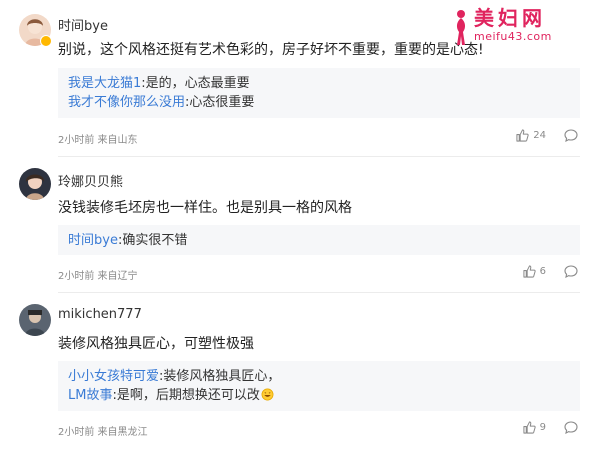 Image resolution: width=600 pixels, height=453 pixels. Describe the element at coordinates (90, 180) in the screenshot. I see `username: 玲娜贝贝熊` at that location.